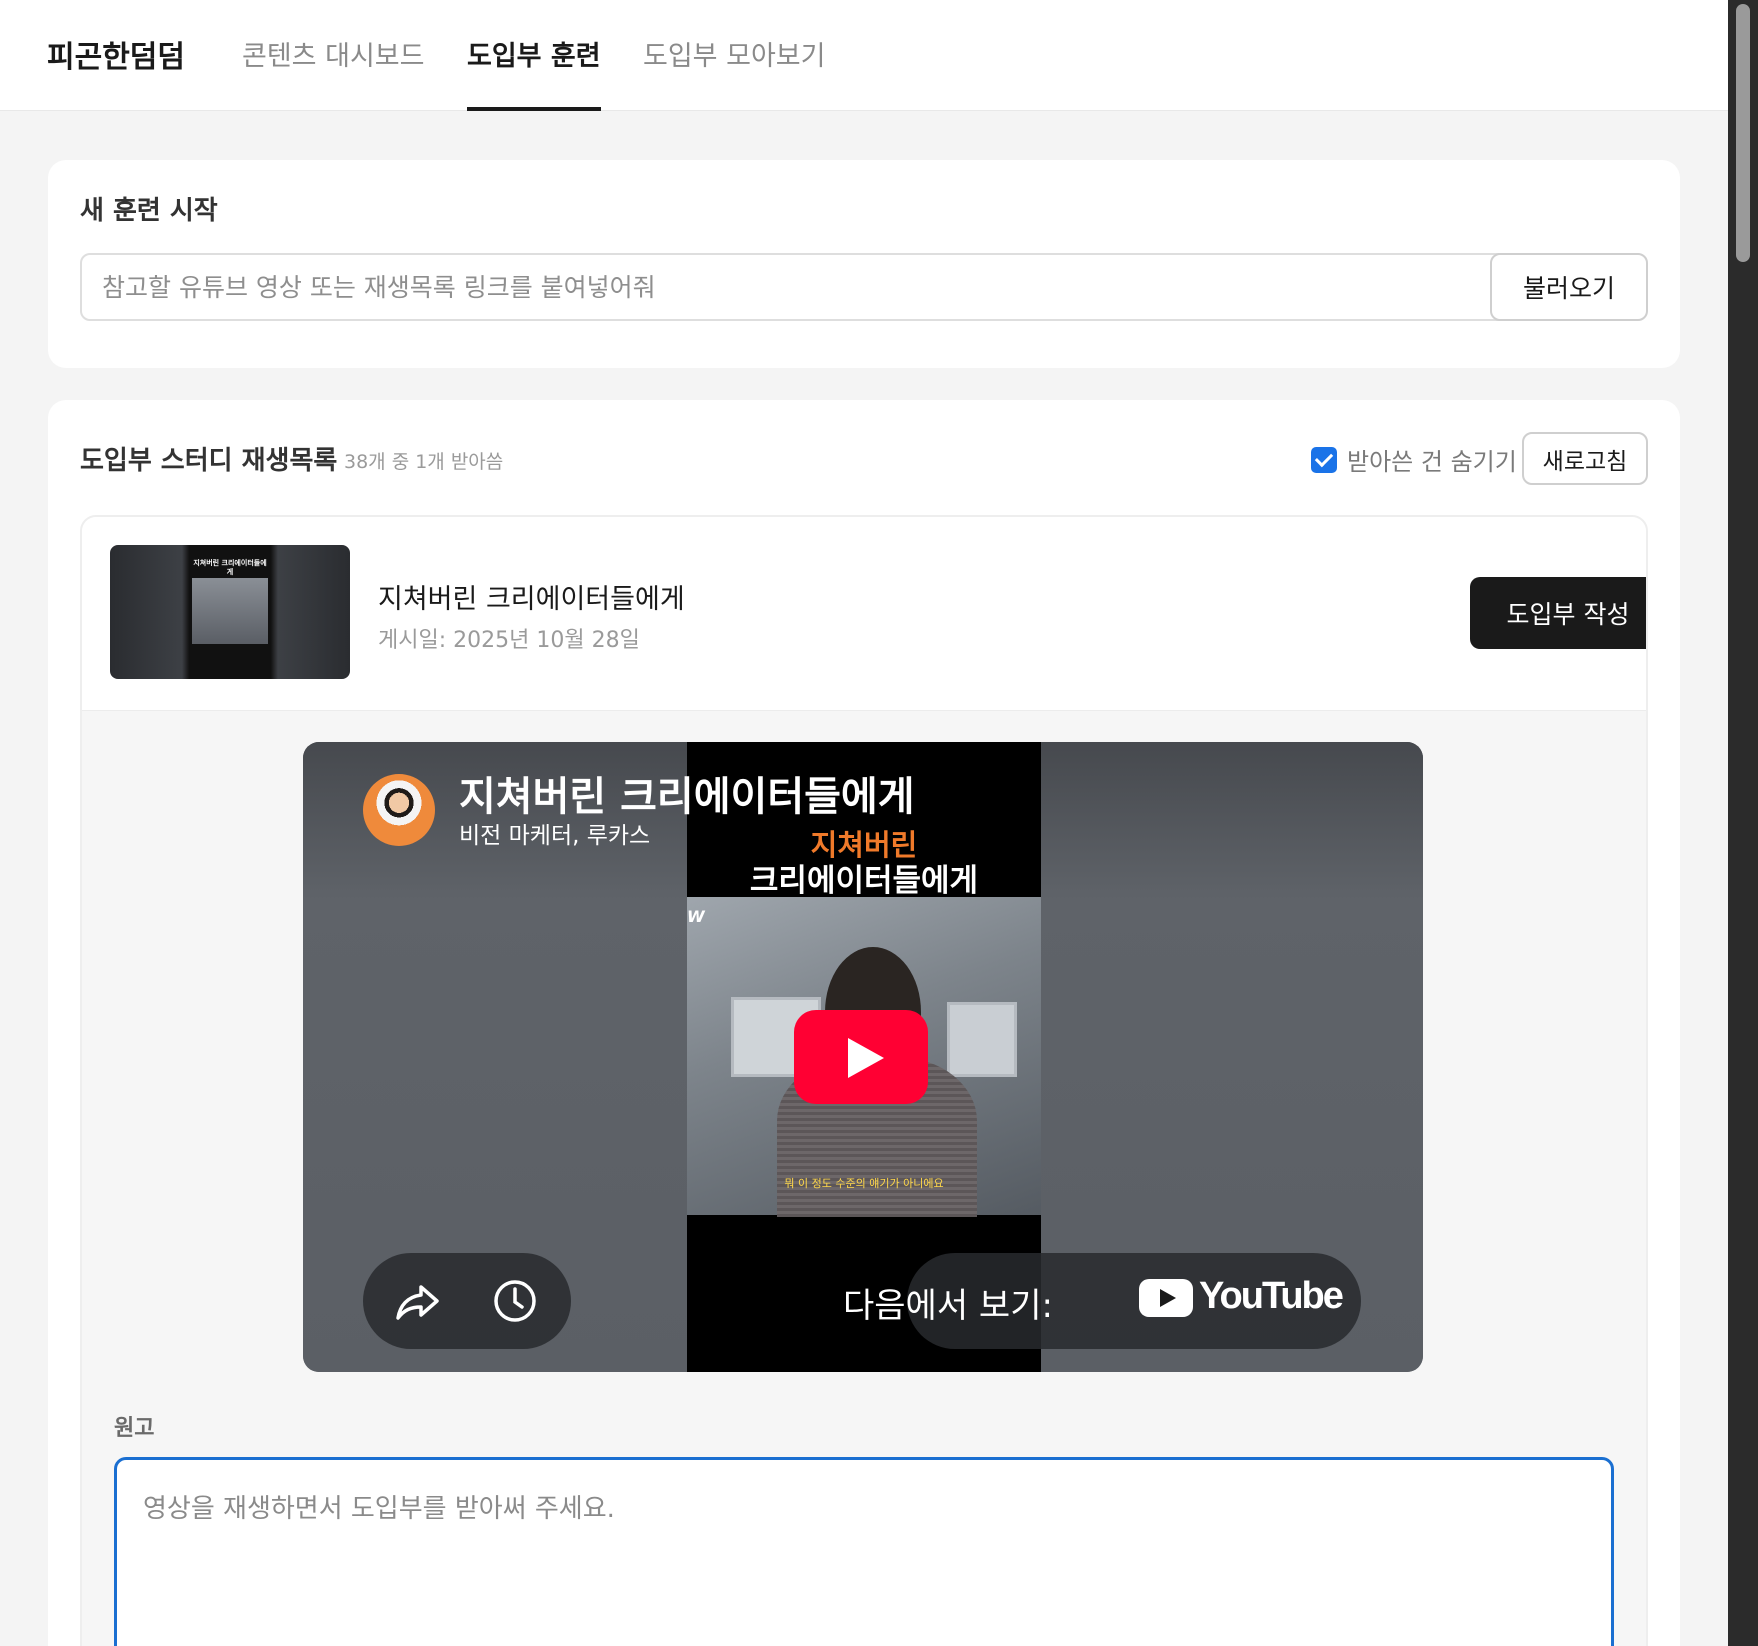 This screenshot has width=1758, height=1646. I want to click on page-scrollbar, so click(1743, 823).